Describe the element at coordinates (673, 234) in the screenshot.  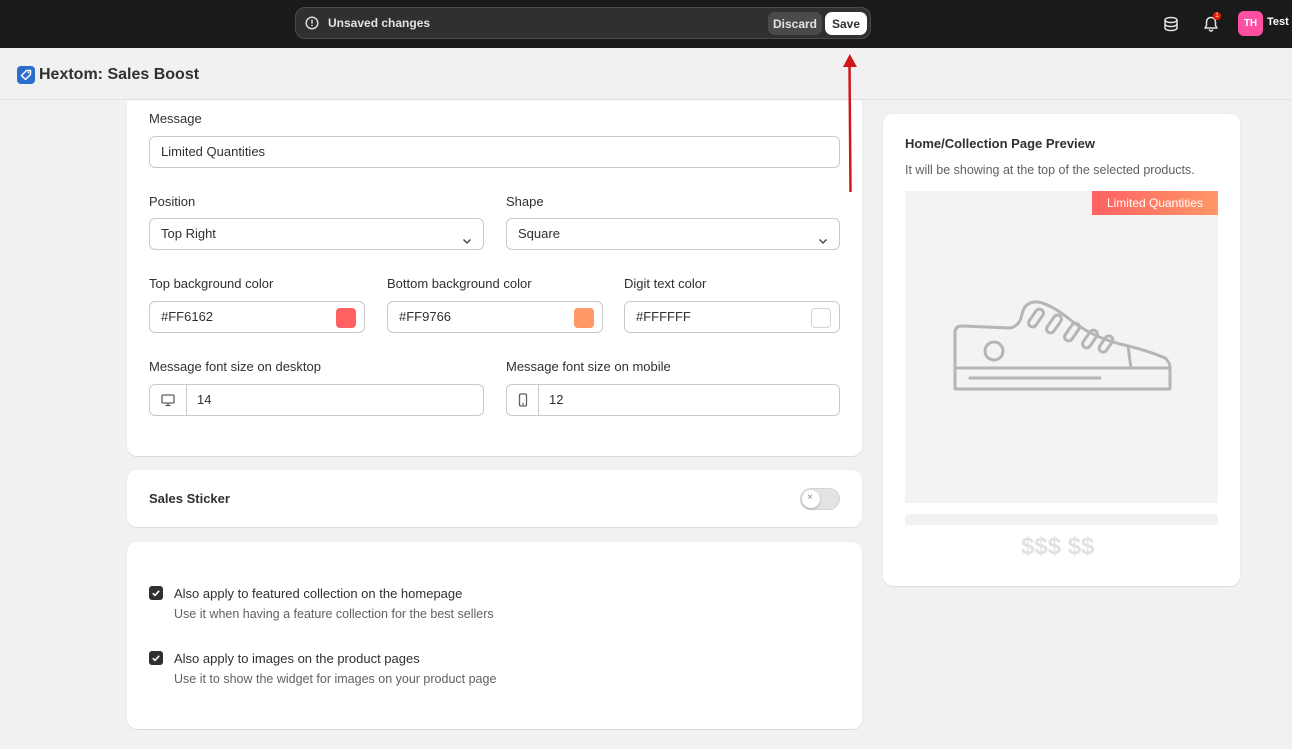
I see `shape-select: Square` at that location.